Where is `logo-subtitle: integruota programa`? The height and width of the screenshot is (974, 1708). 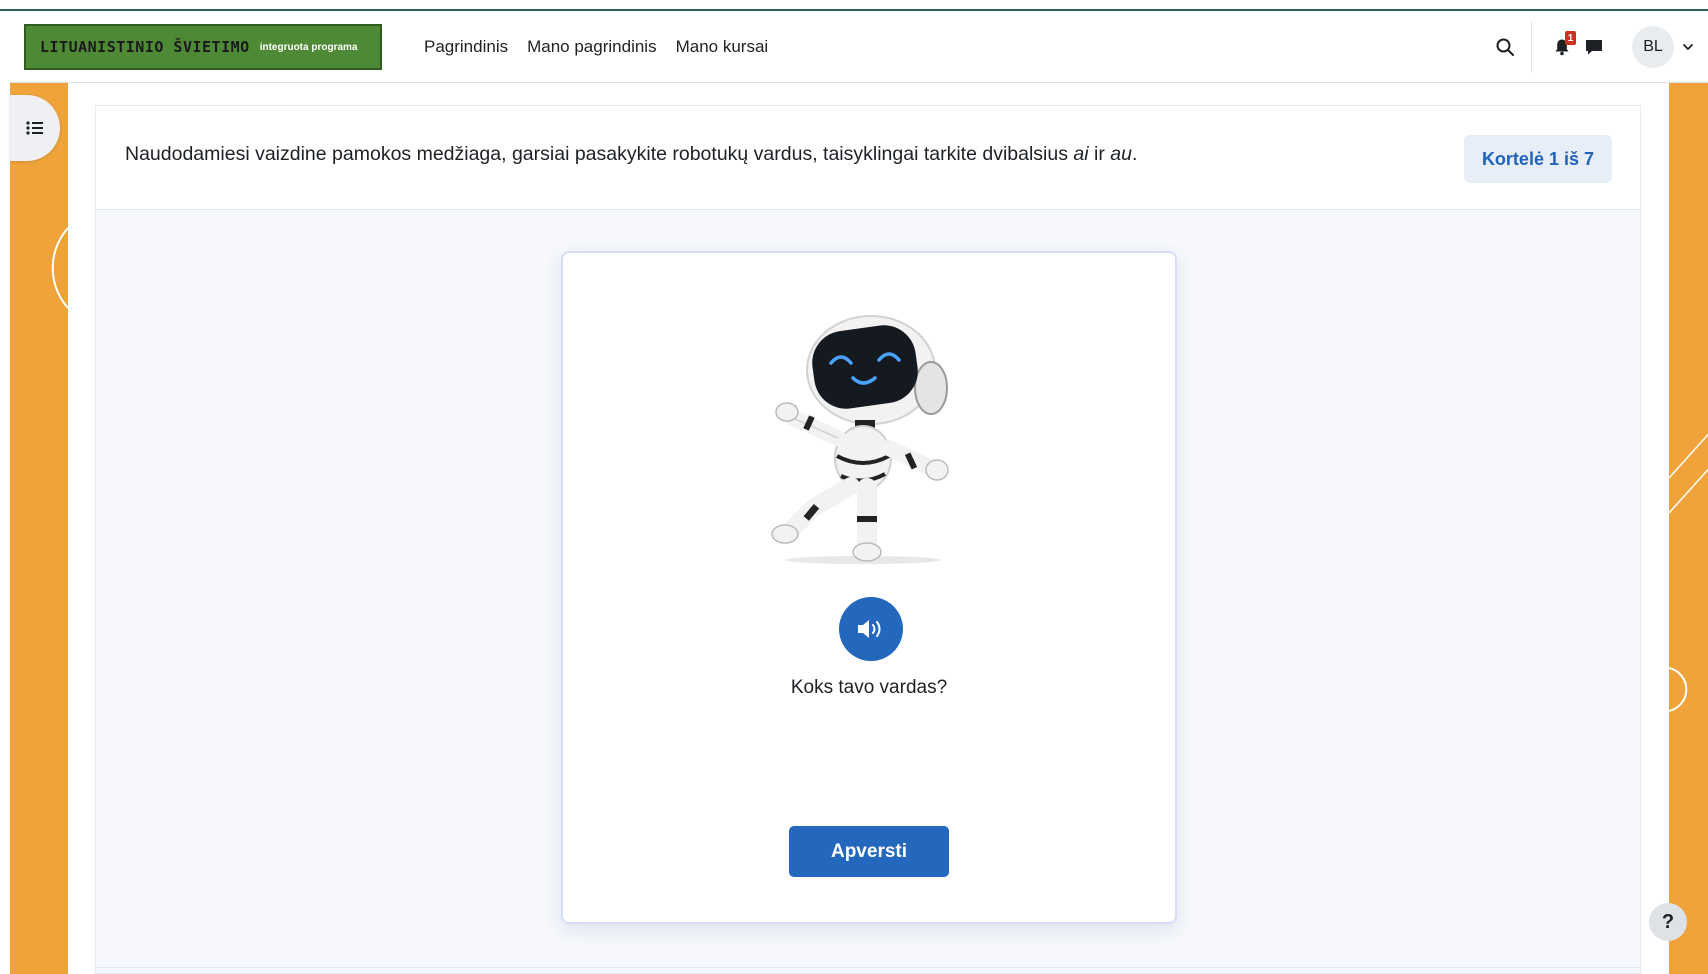 logo-subtitle: integruota programa is located at coordinates (308, 47).